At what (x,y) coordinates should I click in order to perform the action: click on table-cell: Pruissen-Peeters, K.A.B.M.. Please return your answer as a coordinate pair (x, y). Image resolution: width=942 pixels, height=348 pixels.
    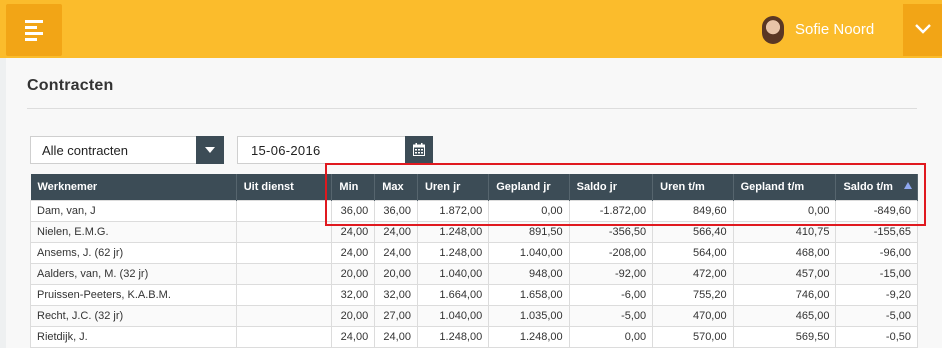
    Looking at the image, I should click on (133, 295).